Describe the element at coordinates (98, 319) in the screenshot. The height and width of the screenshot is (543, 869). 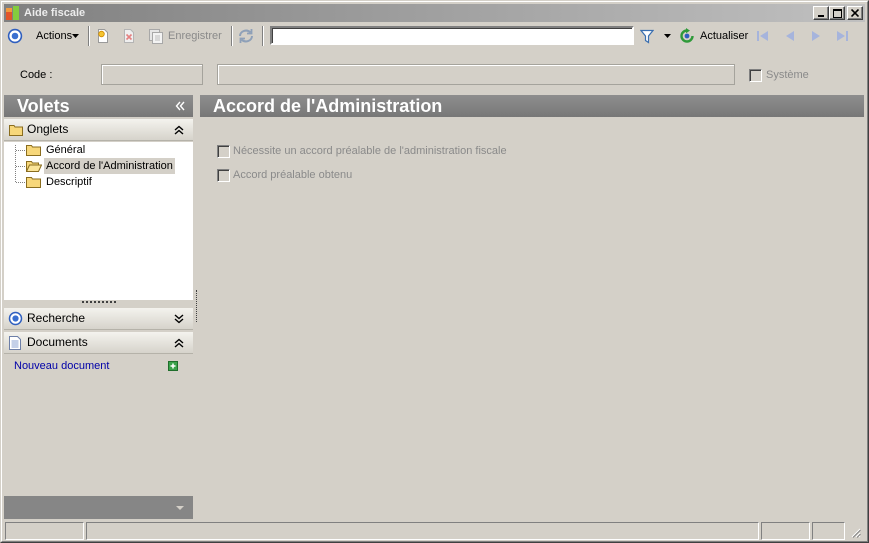
I see `section-header-recherche: Recherche` at that location.